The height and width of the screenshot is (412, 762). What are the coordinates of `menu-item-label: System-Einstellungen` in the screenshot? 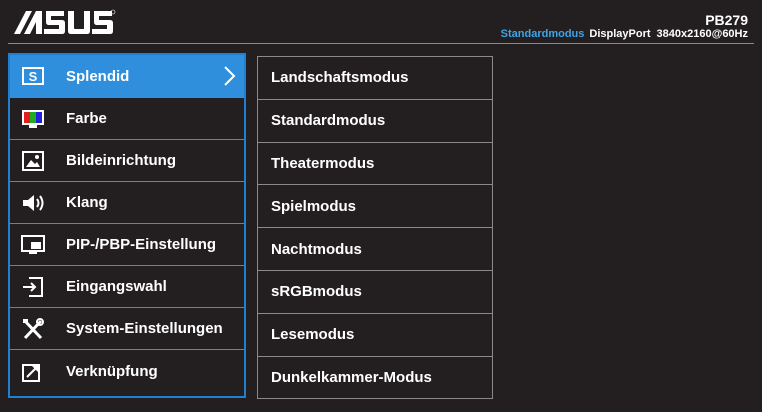 It's located at (144, 328).